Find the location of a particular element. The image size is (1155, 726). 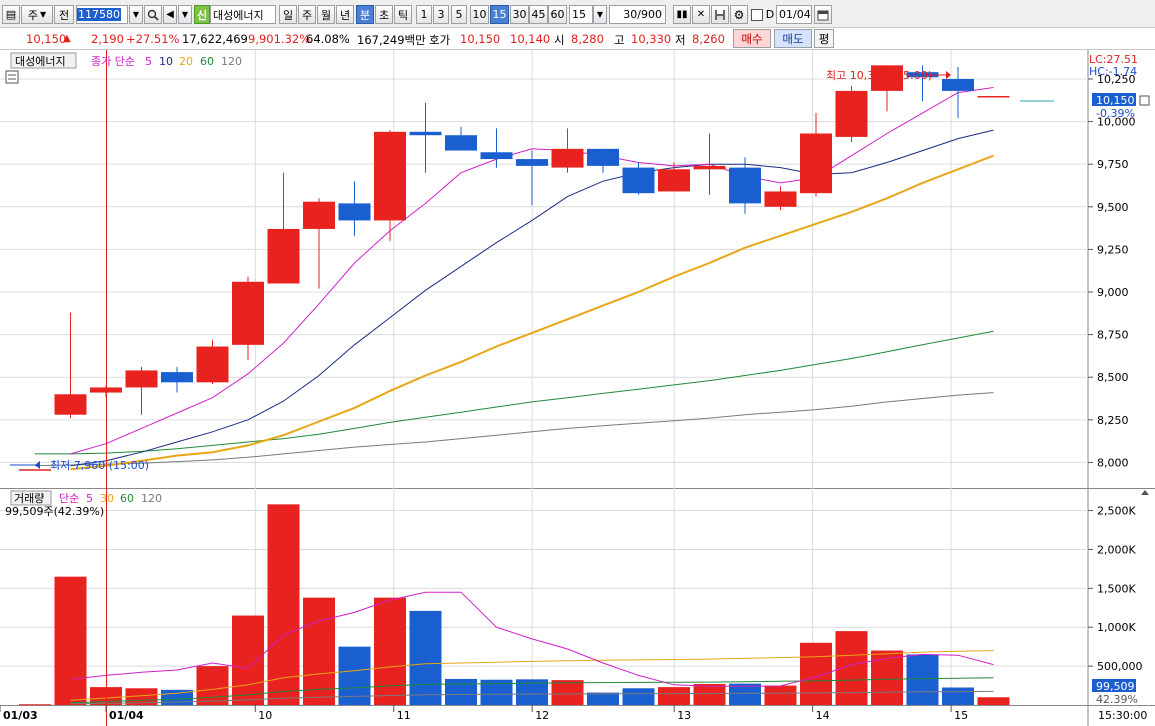

search-button is located at coordinates (153, 14).